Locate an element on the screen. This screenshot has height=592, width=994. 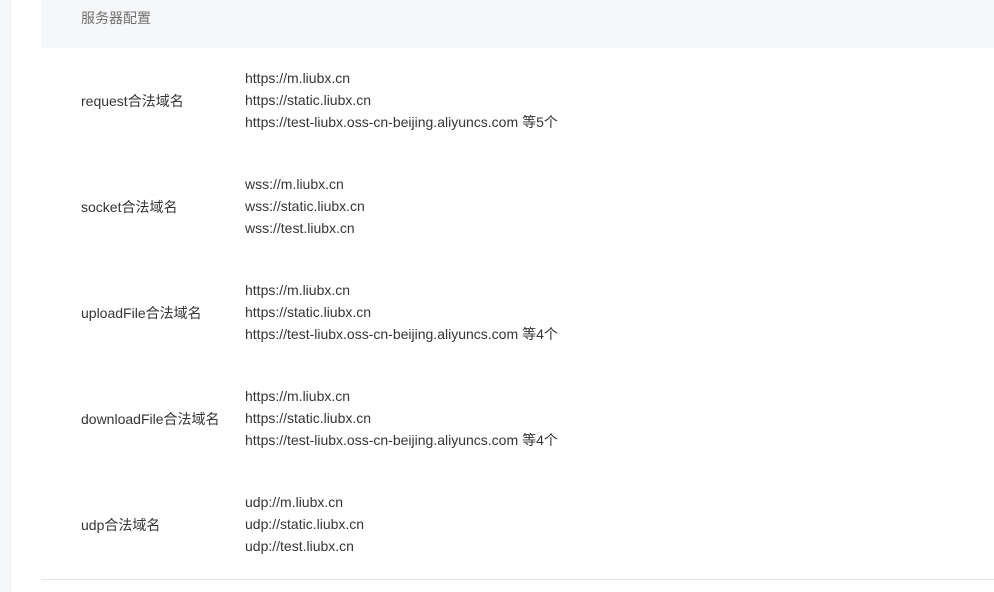
domain-value: wss://test.liubx.cn is located at coordinates (300, 228).